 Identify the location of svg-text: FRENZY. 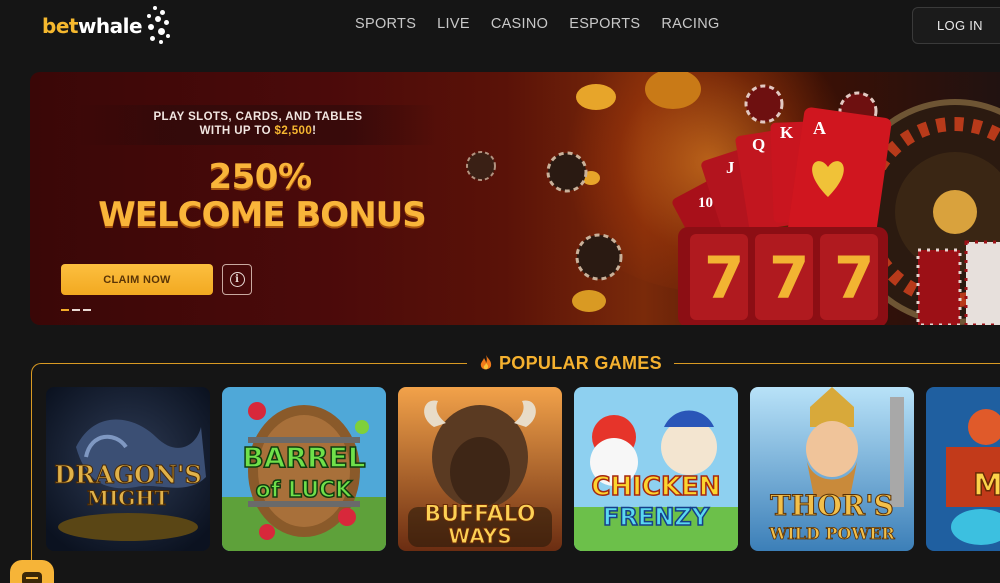
(656, 517).